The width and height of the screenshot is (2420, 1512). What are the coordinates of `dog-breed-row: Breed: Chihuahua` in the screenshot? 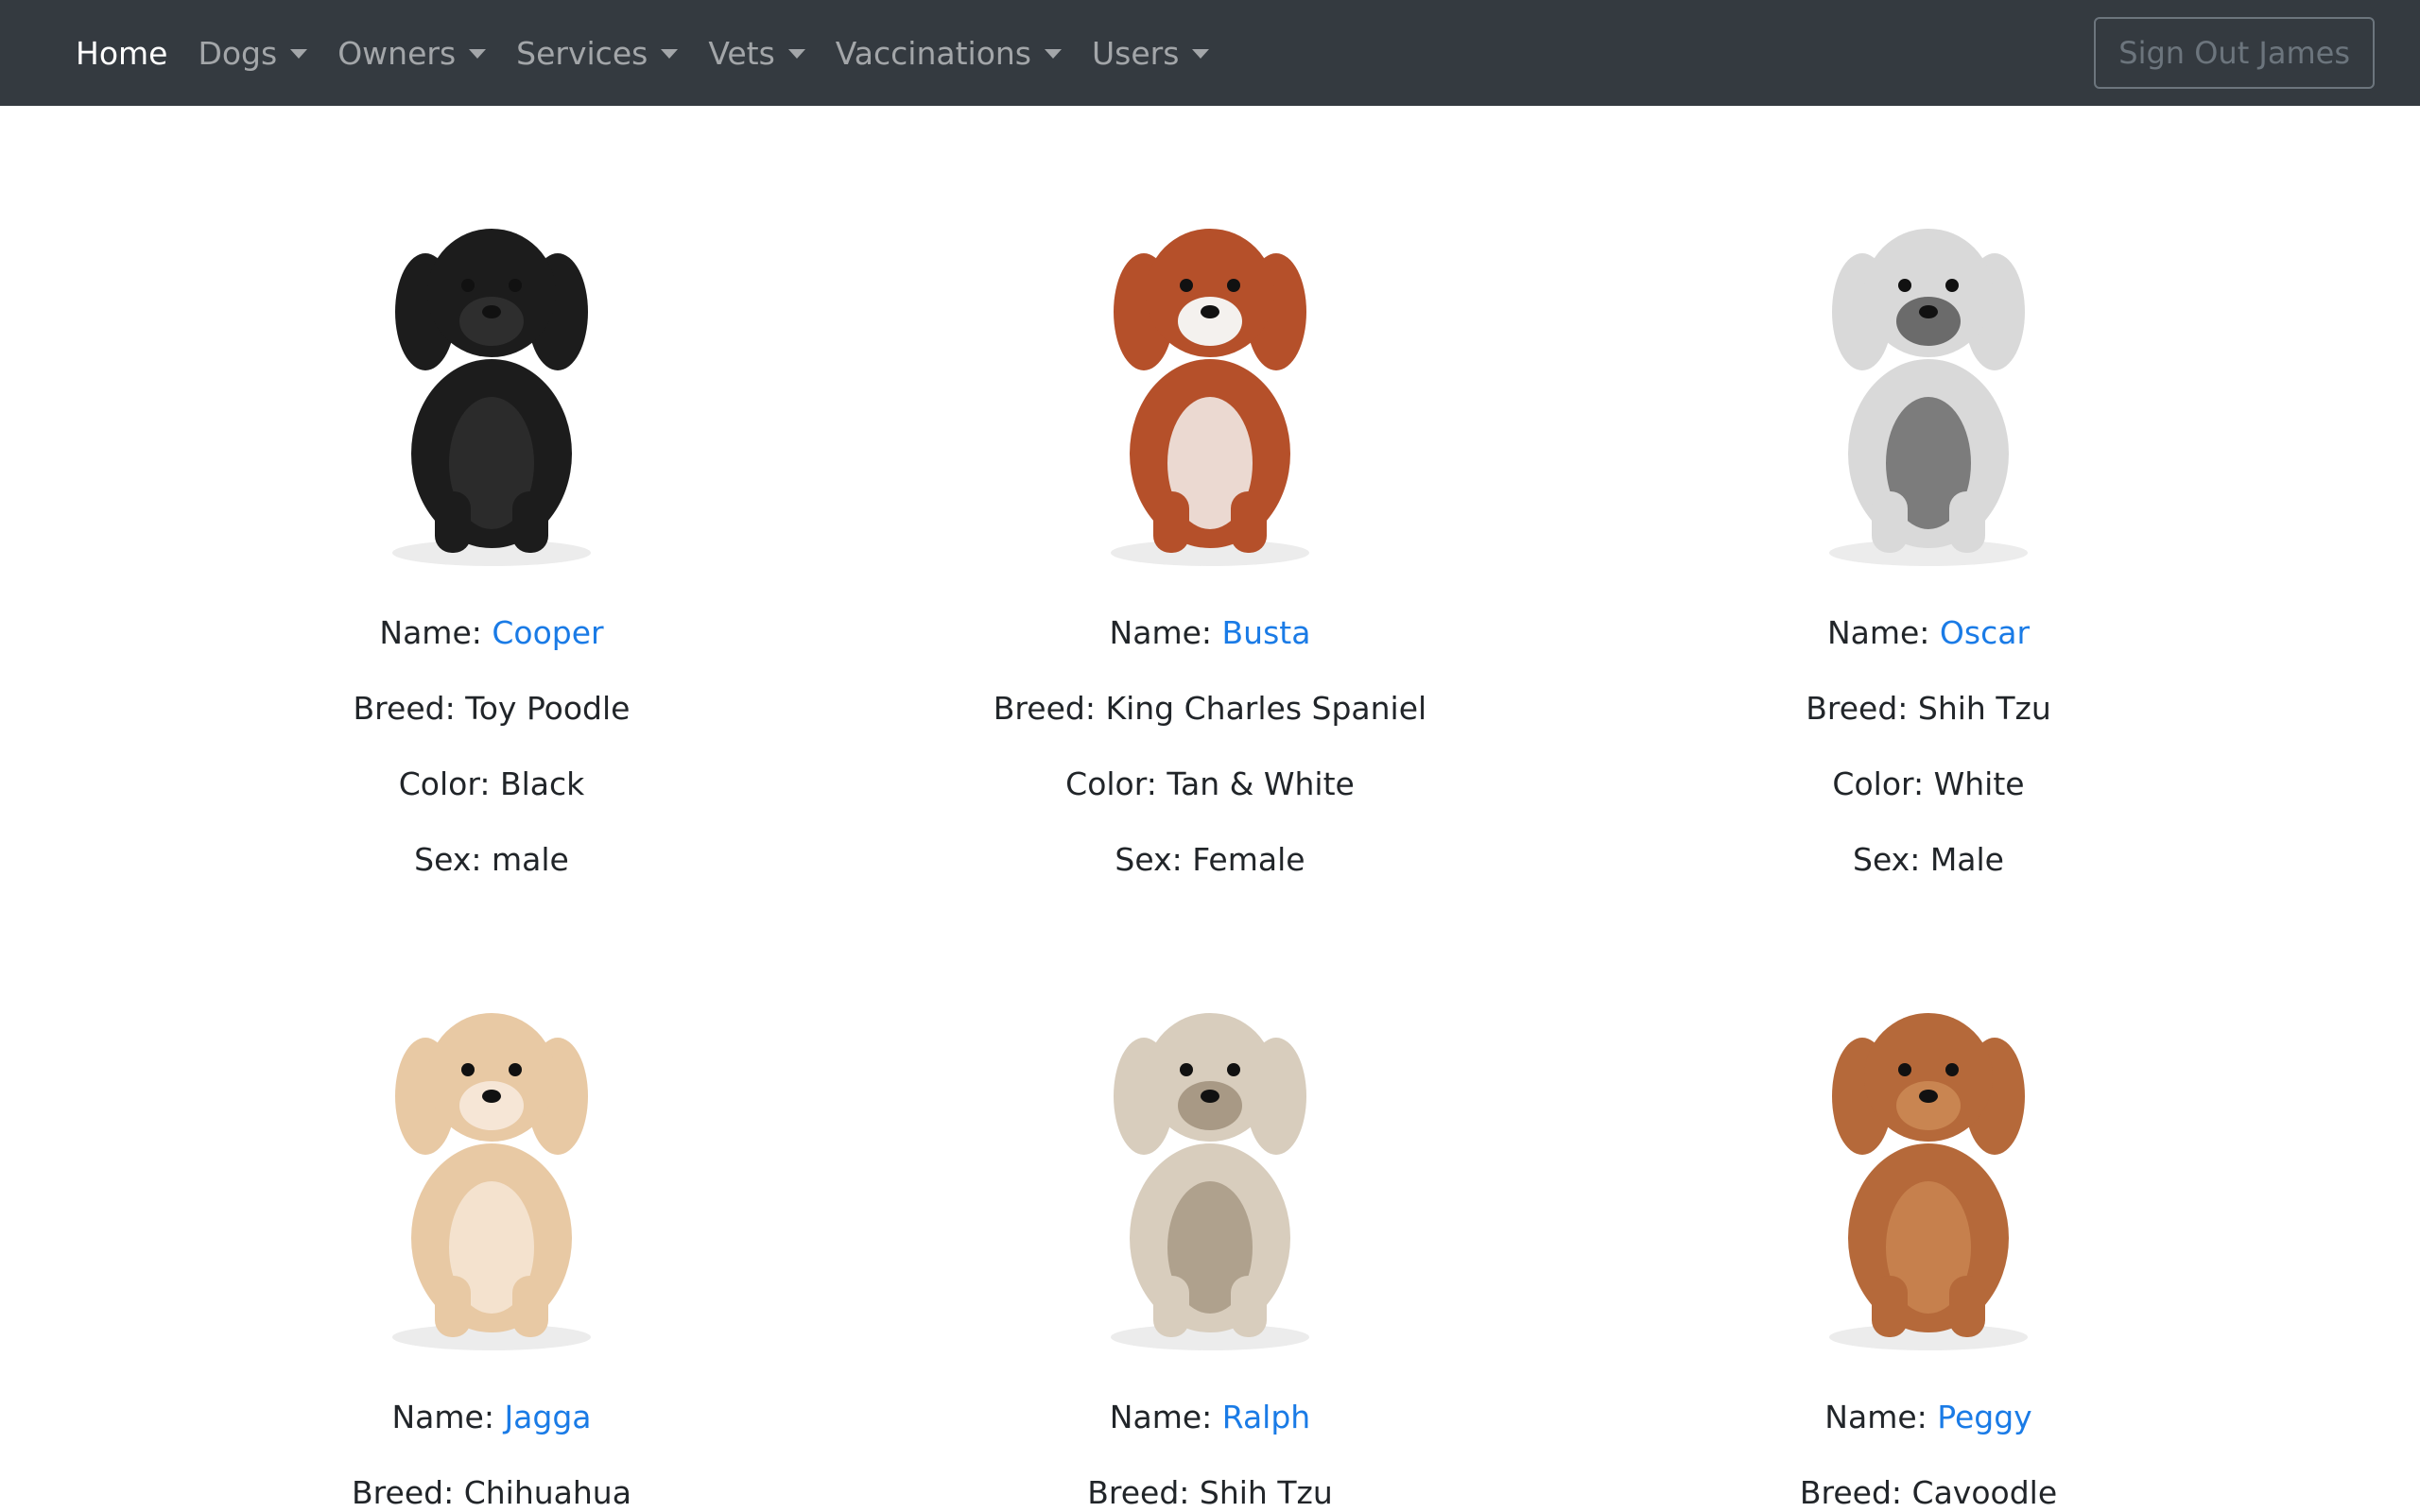 It's located at (491, 1493).